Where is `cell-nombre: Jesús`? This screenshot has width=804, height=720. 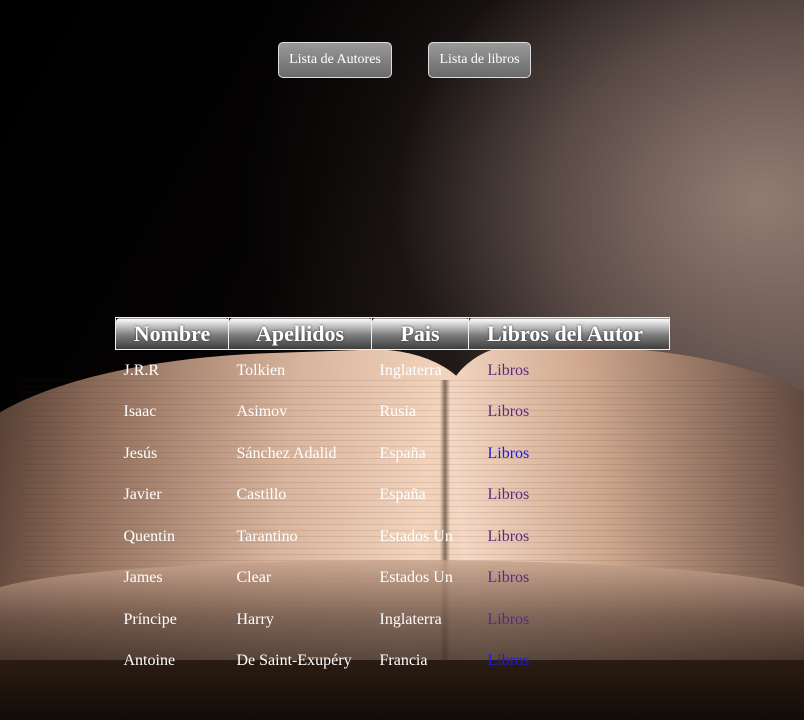
cell-nombre: Jesús is located at coordinates (140, 453).